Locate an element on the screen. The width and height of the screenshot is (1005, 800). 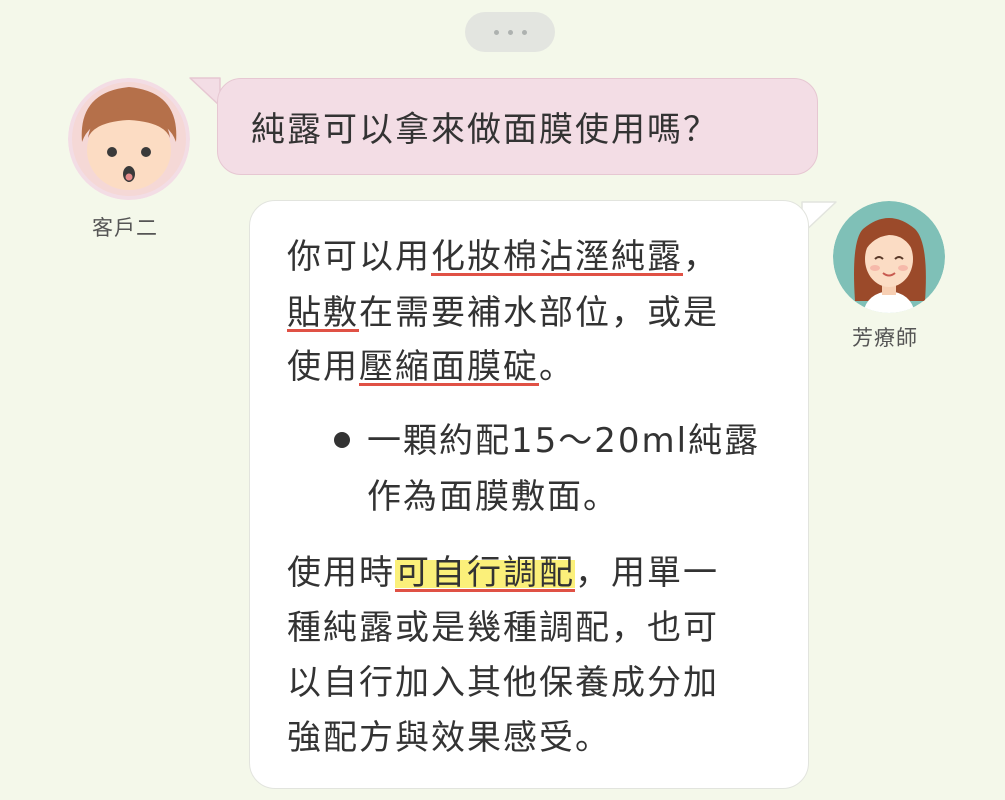
bullet-line1: 一顆約配15～20ml純露 is located at coordinates (564, 441).